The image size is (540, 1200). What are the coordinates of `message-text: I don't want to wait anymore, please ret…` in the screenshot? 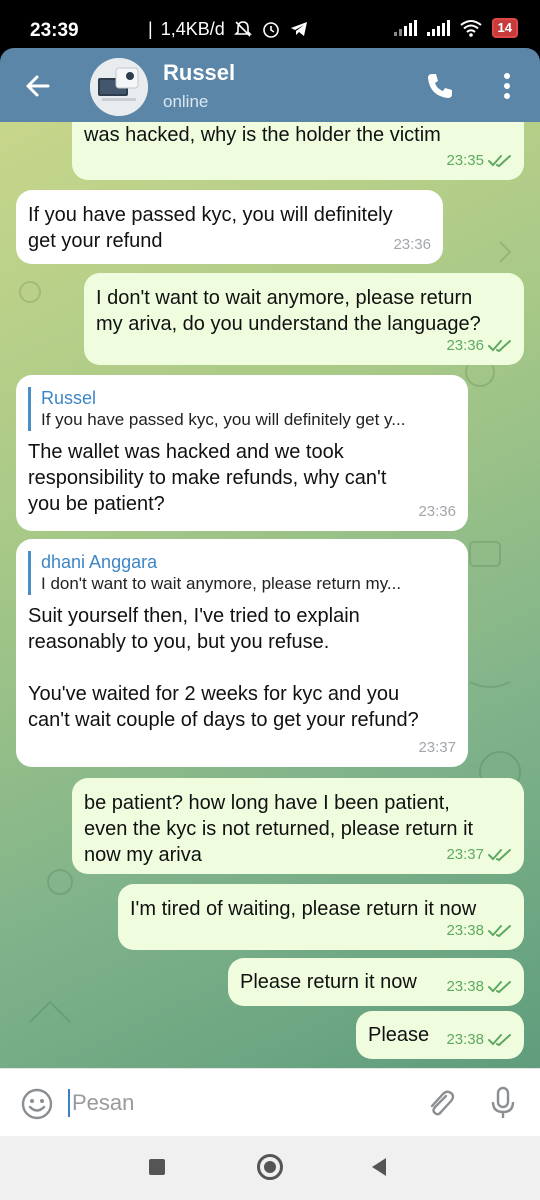 It's located at (288, 311).